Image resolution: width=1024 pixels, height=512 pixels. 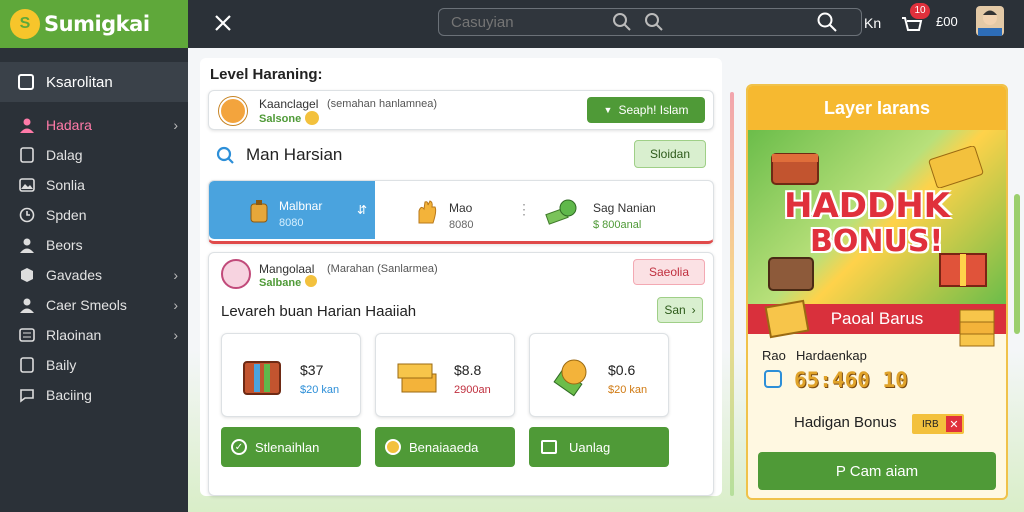 I want to click on coins-value: £00, so click(x=947, y=21).